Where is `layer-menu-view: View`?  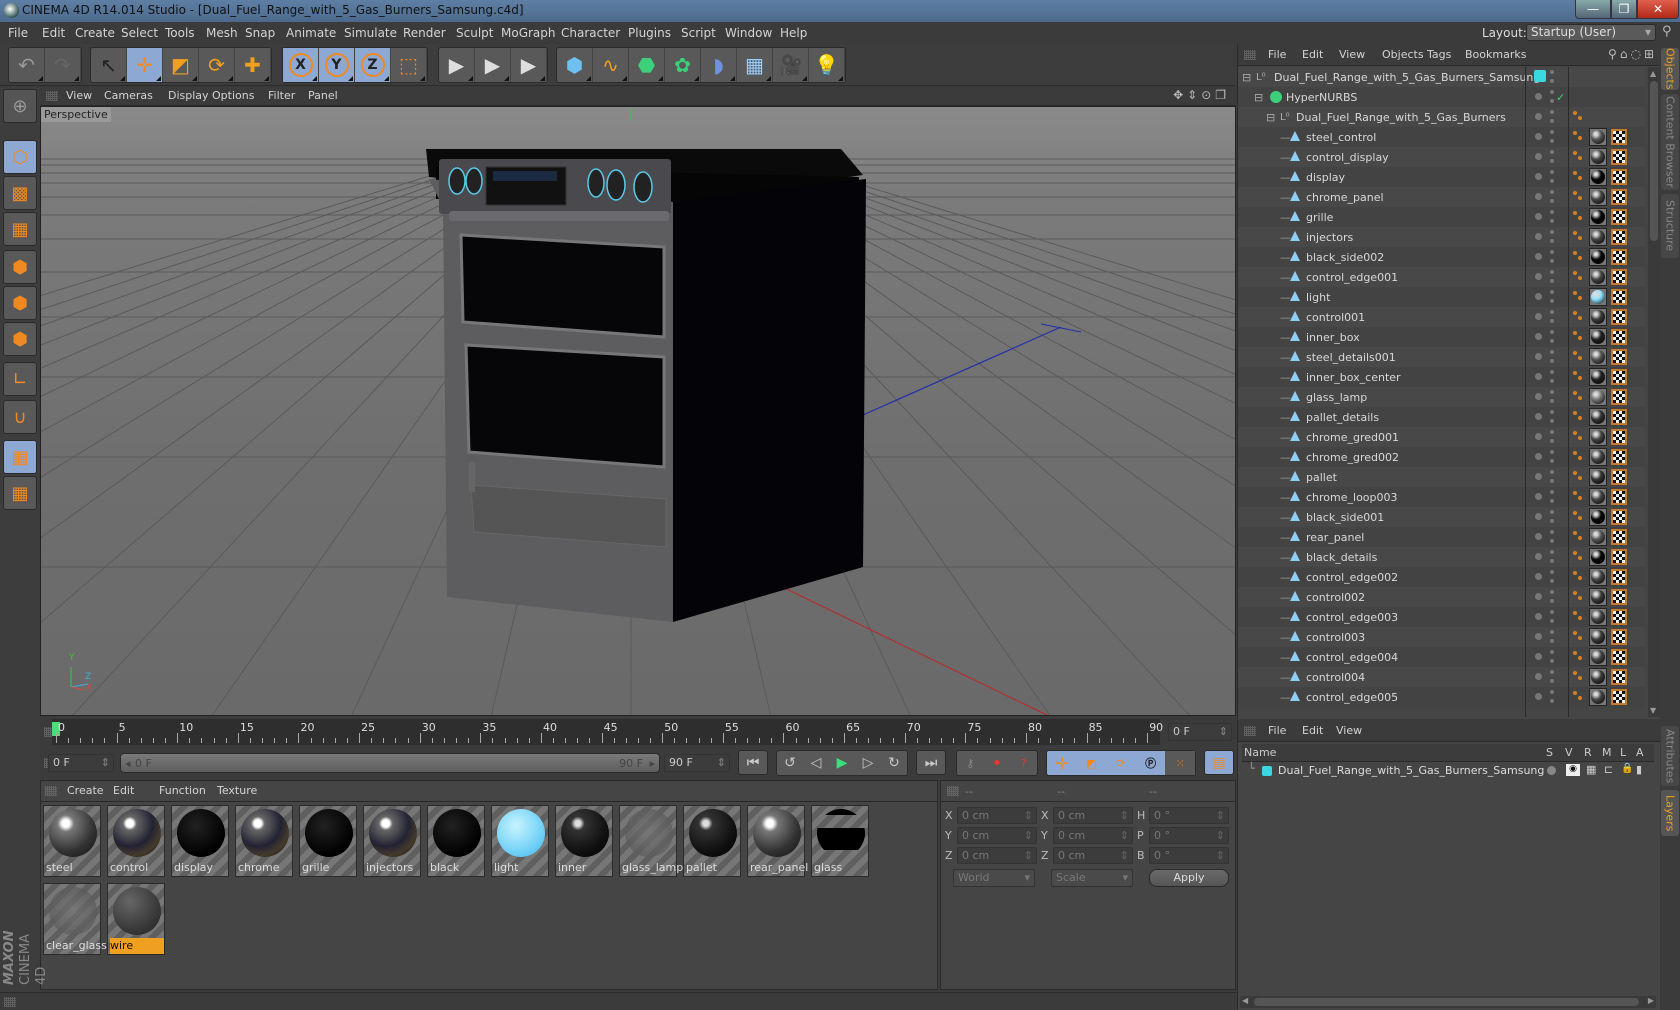 layer-menu-view: View is located at coordinates (1349, 730).